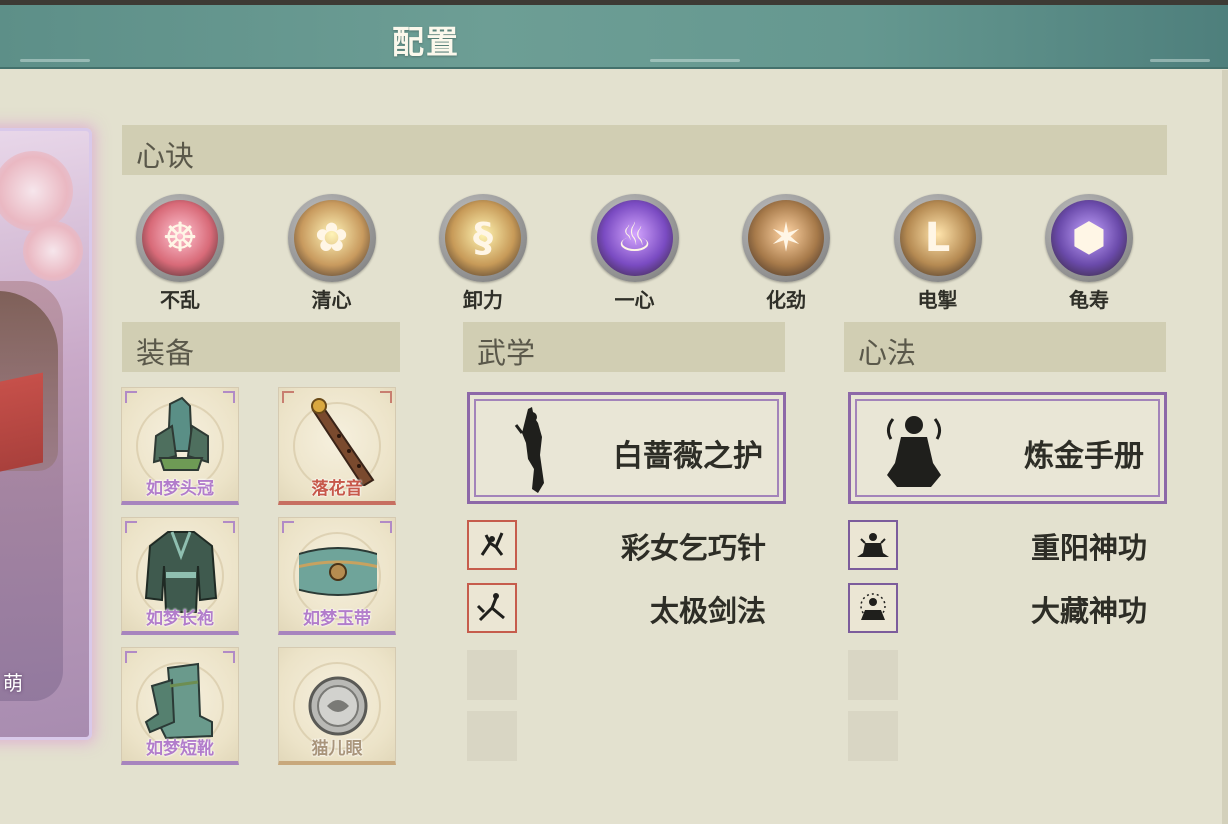  What do you see at coordinates (873, 736) in the screenshot?
I see `mental-method-slot-4-empty` at bounding box center [873, 736].